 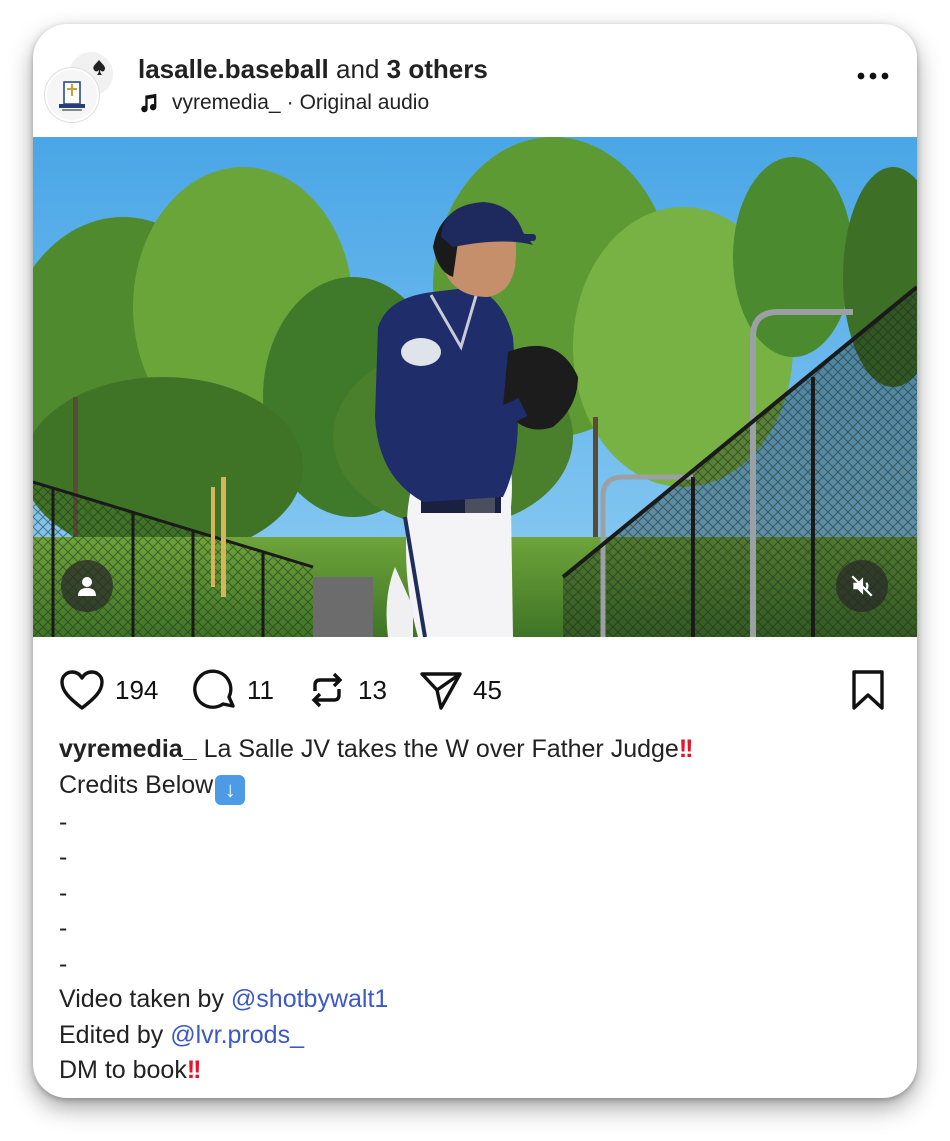 What do you see at coordinates (346, 690) in the screenshot?
I see `repost-button: 13` at bounding box center [346, 690].